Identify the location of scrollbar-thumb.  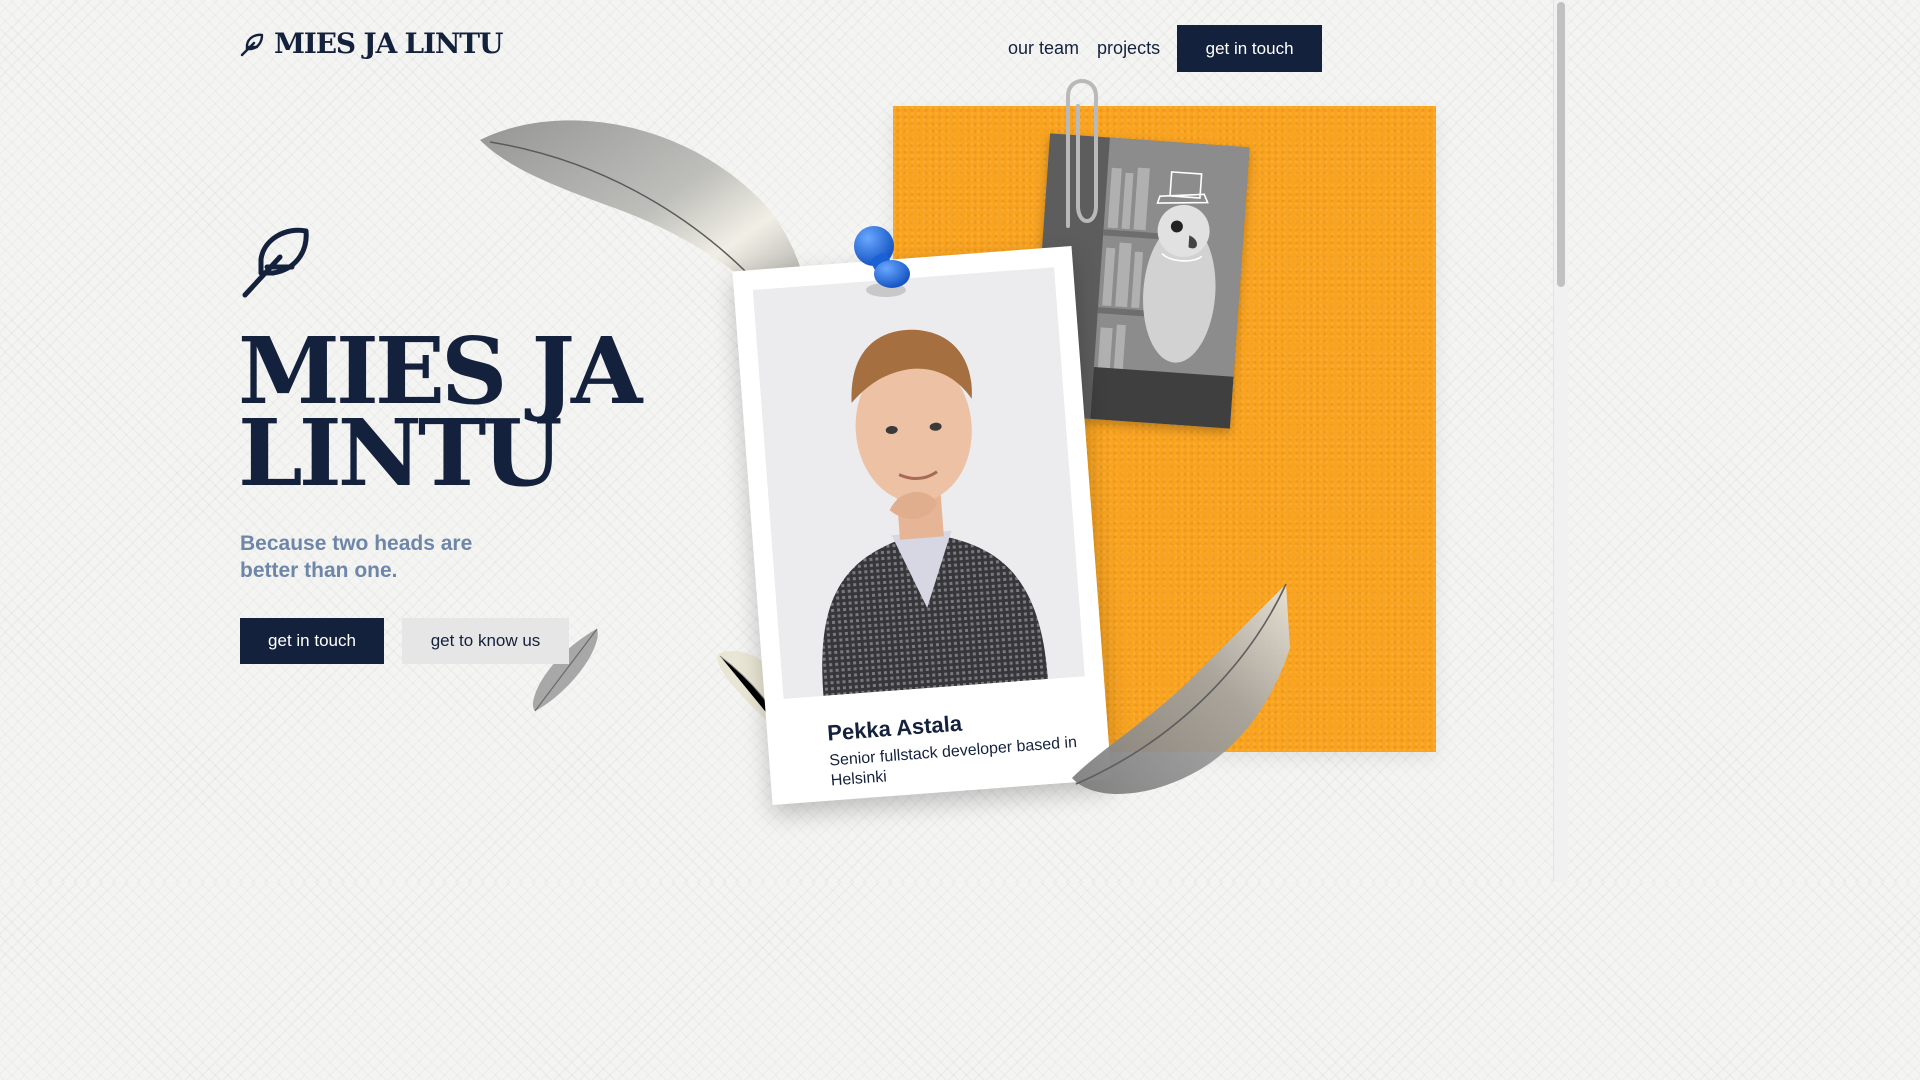
(1561, 144).